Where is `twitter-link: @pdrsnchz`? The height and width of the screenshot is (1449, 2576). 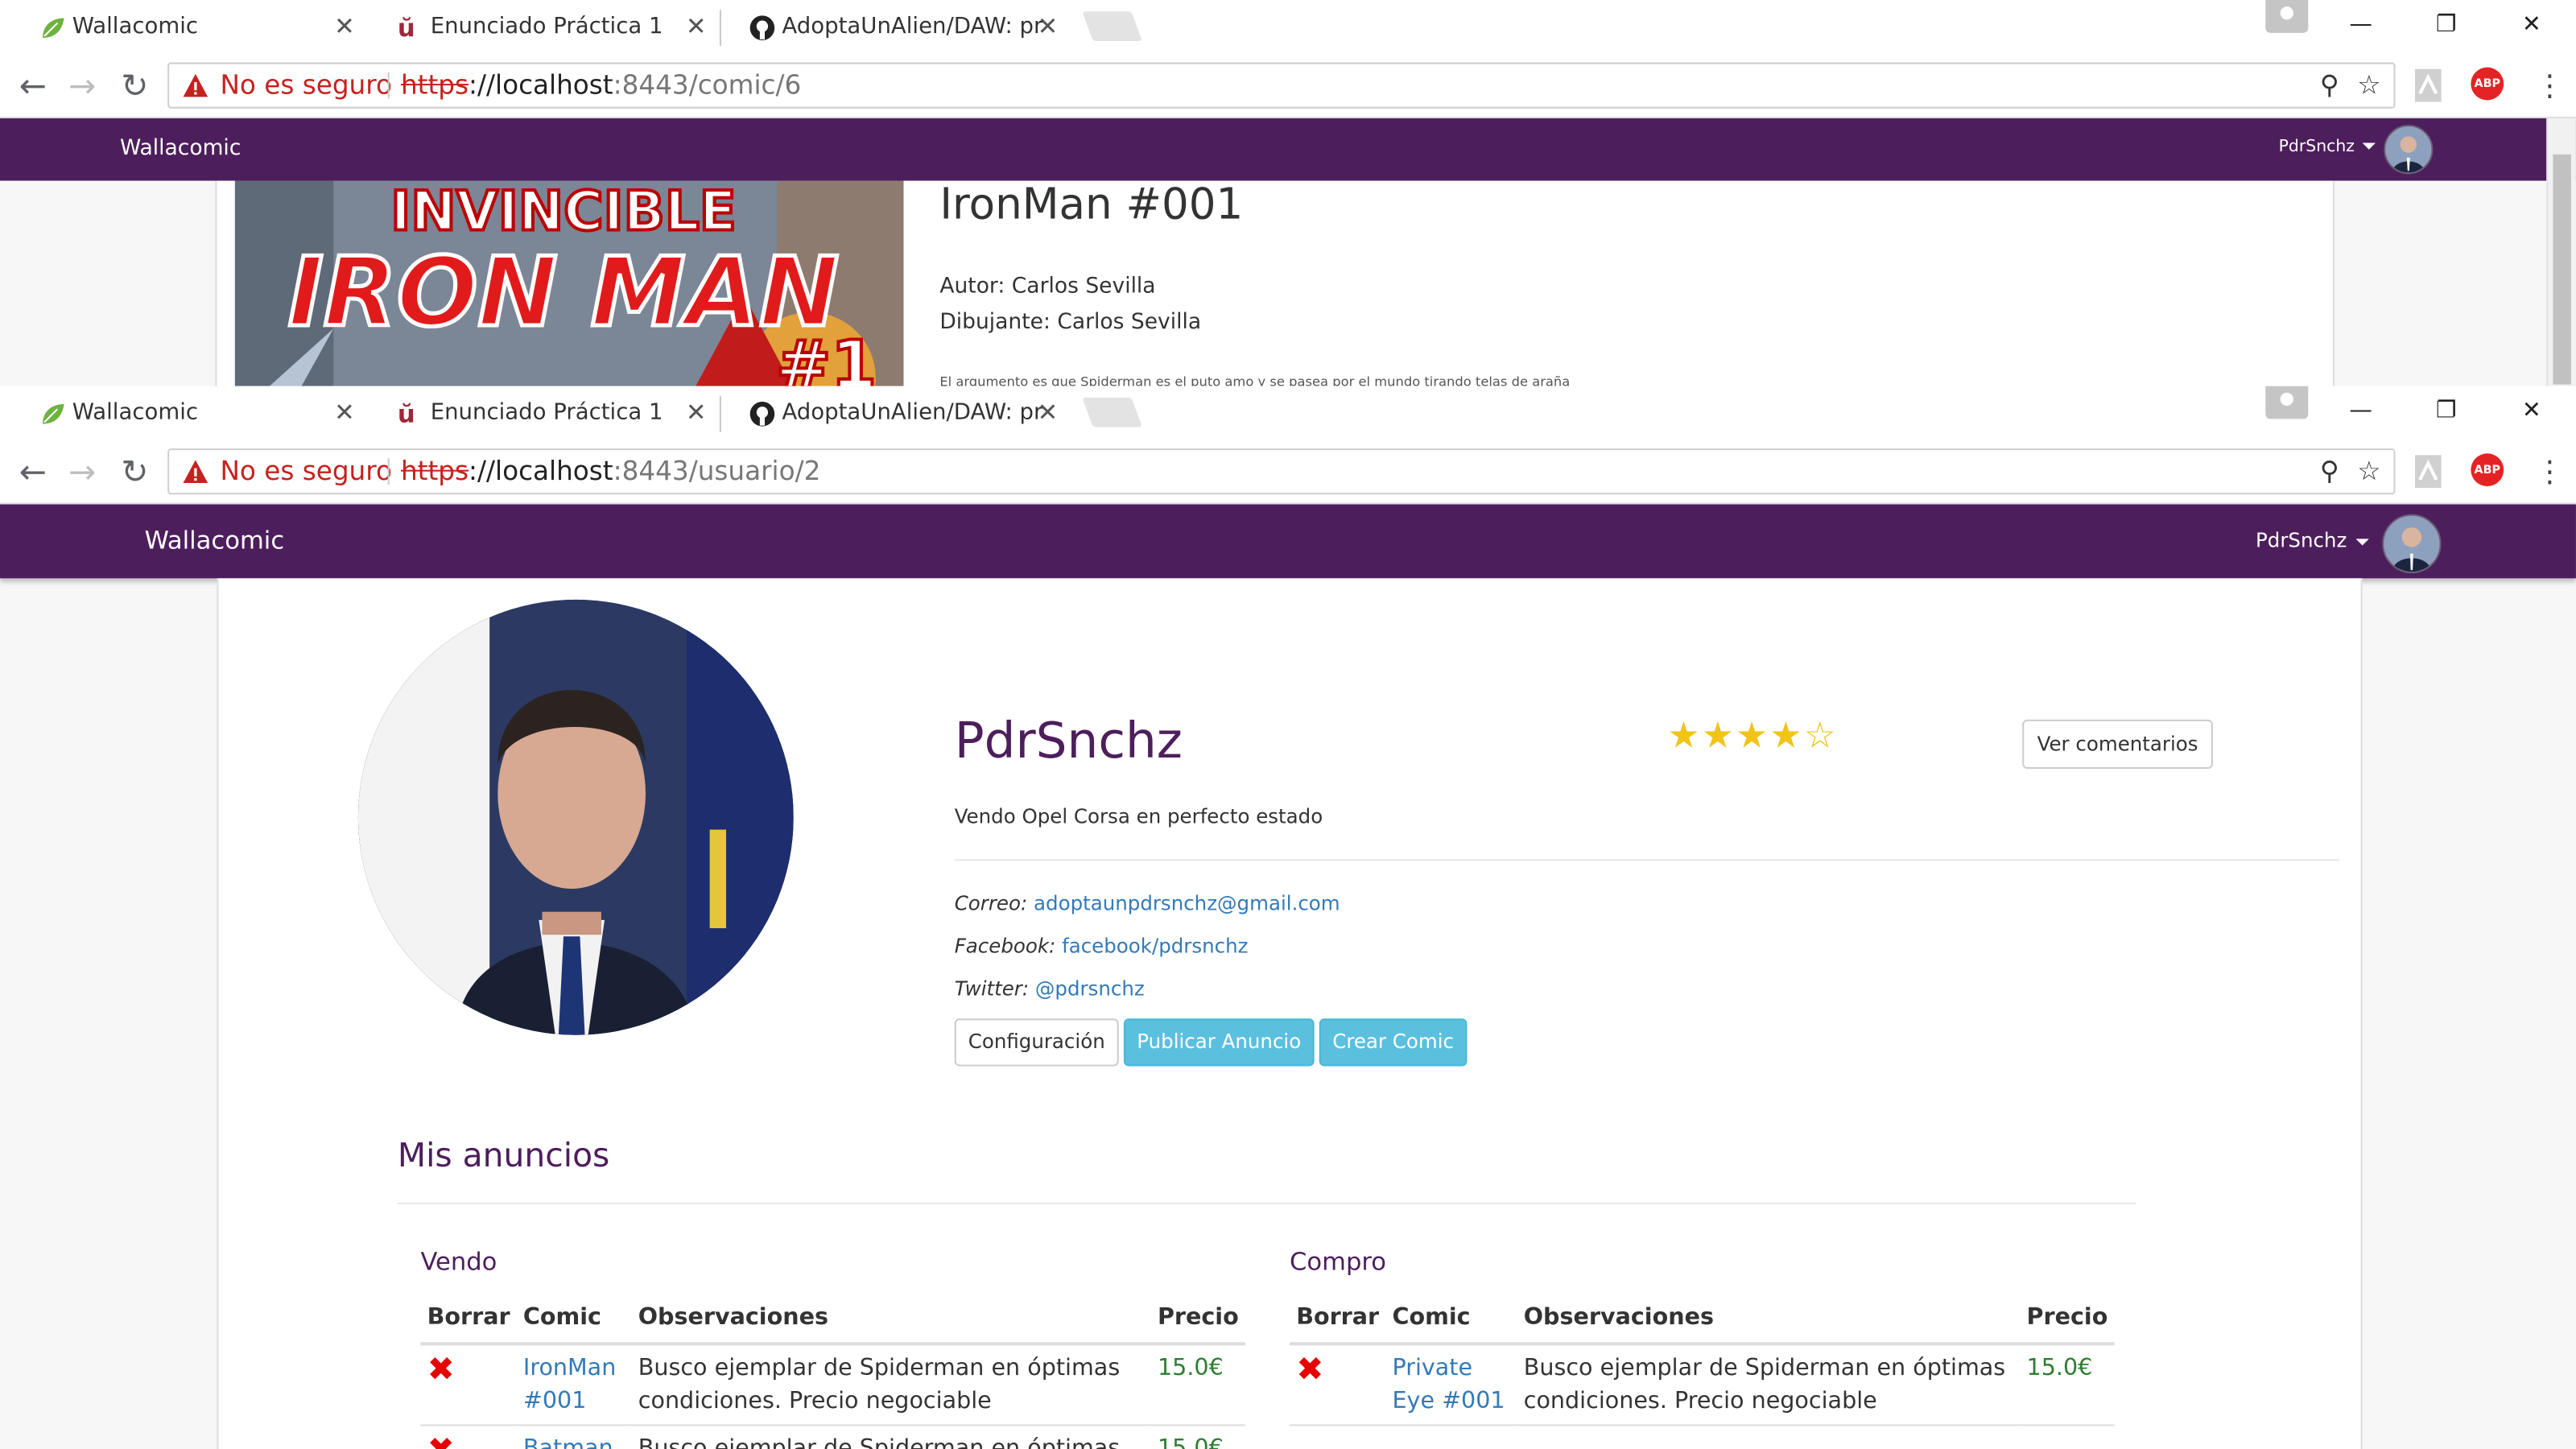
twitter-link: @pdrsnchz is located at coordinates (1090, 989).